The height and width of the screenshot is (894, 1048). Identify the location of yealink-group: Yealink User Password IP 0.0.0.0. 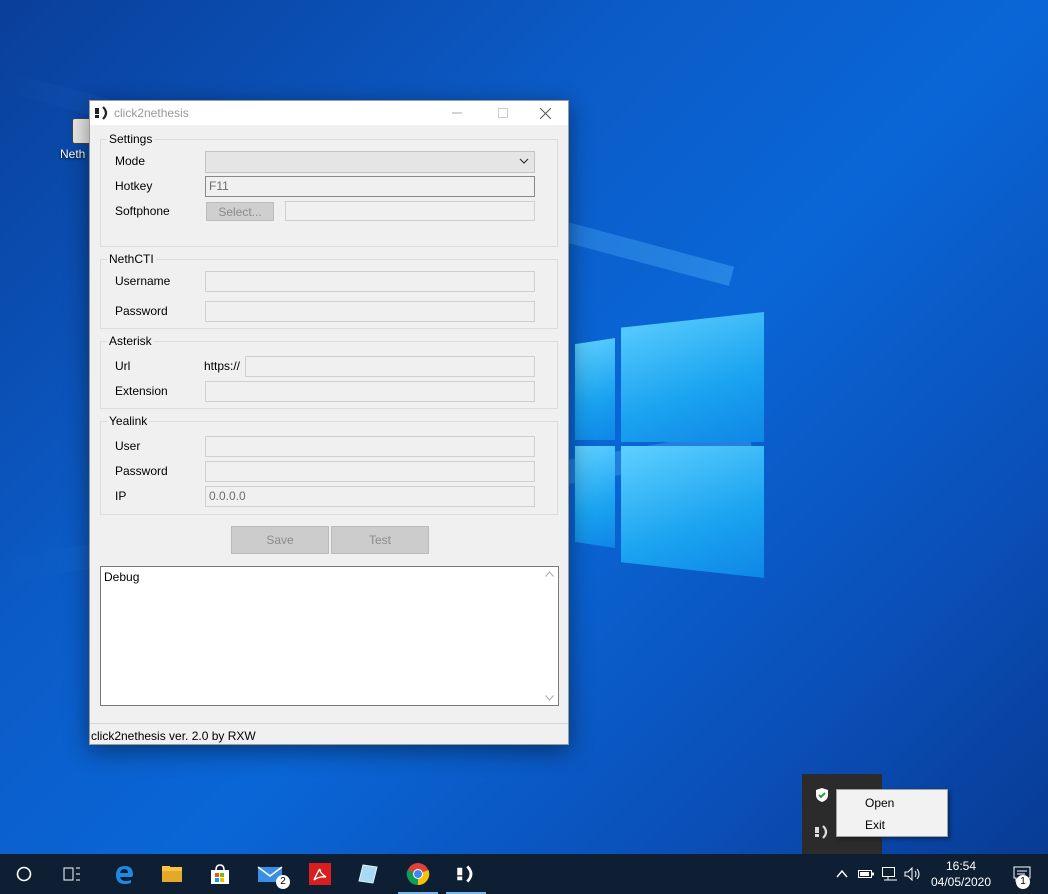
(329, 464).